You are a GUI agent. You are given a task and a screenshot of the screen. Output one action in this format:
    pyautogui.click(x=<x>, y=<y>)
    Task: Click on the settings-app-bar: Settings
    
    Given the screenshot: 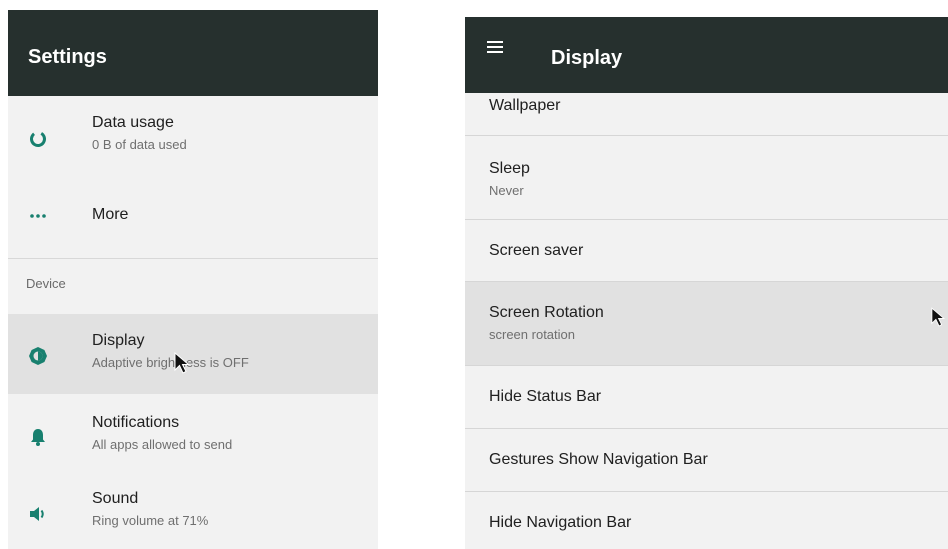 What is the action you would take?
    pyautogui.click(x=193, y=53)
    